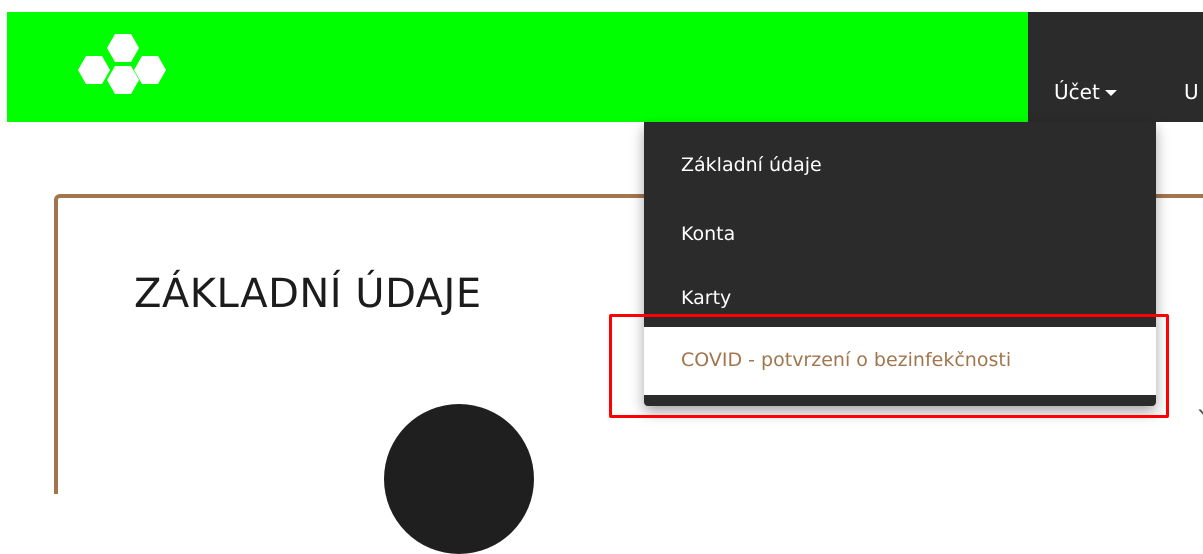 The width and height of the screenshot is (1203, 554). I want to click on hexagons-logo-icon, so click(122, 64).